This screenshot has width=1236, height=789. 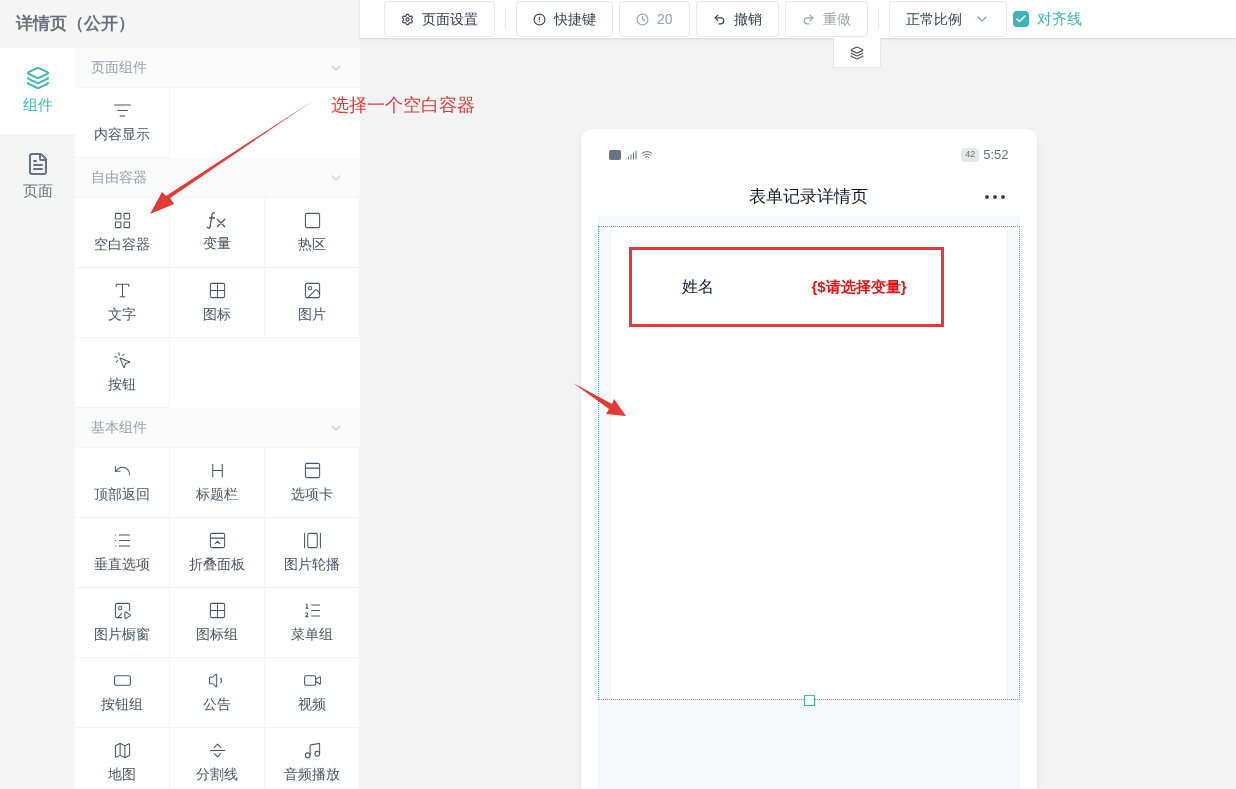 I want to click on component-tile: 标题栏, so click(x=217, y=483).